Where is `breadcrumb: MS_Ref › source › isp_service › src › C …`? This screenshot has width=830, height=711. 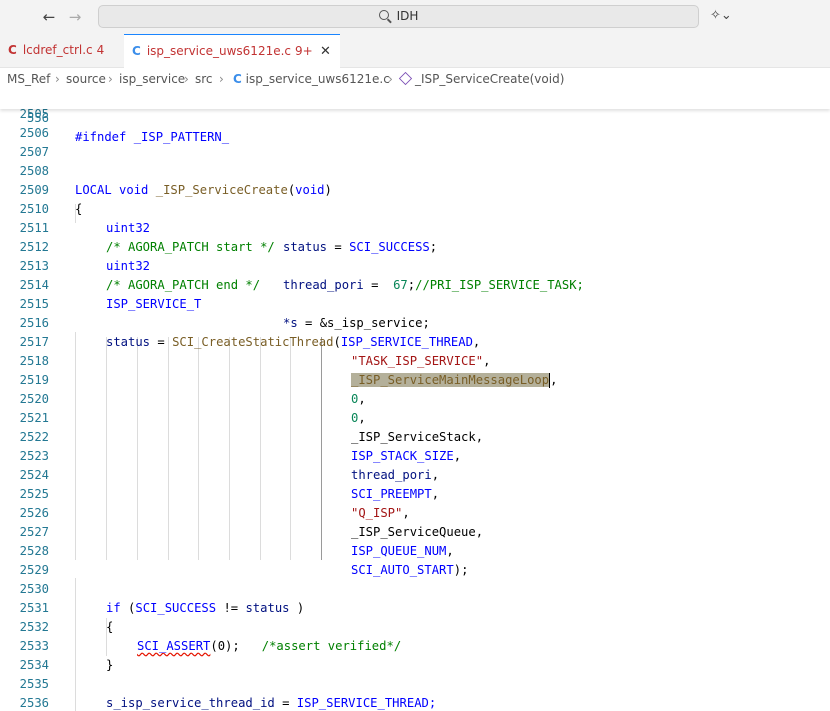
breadcrumb: MS_Ref › source › isp_service › src › C … is located at coordinates (415, 79).